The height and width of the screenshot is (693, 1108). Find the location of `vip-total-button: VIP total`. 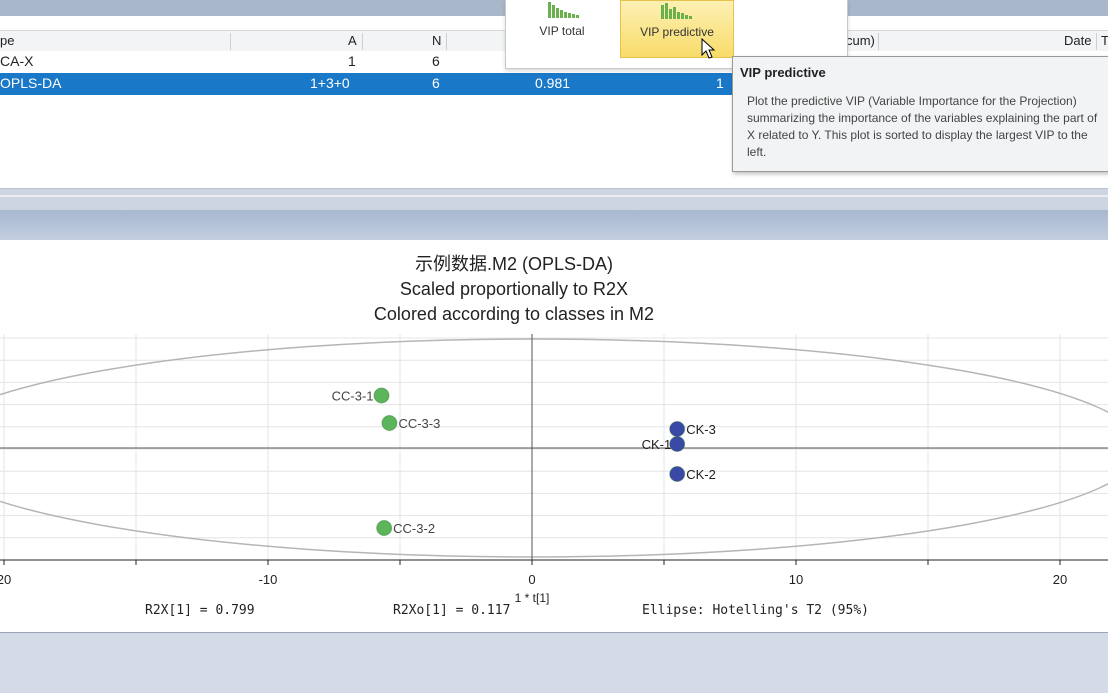

vip-total-button: VIP total is located at coordinates (562, 28).